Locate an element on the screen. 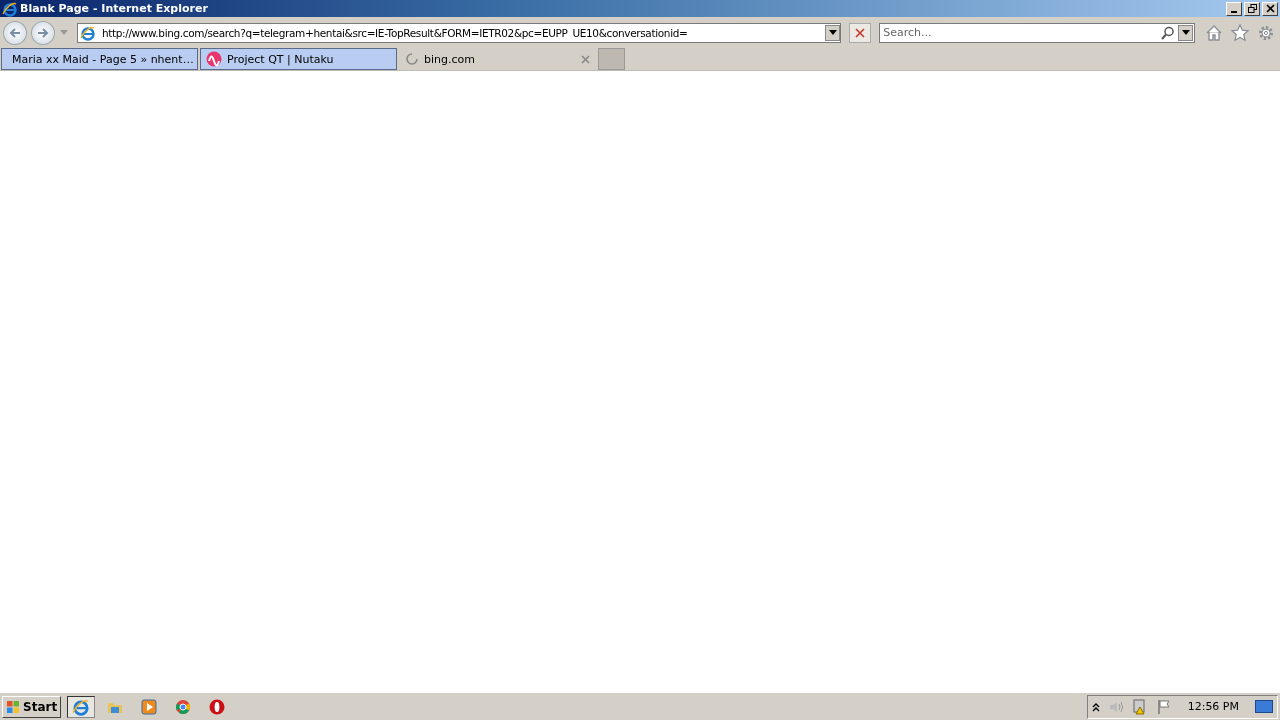 This screenshot has height=720, width=1280. back-button is located at coordinates (15, 32).